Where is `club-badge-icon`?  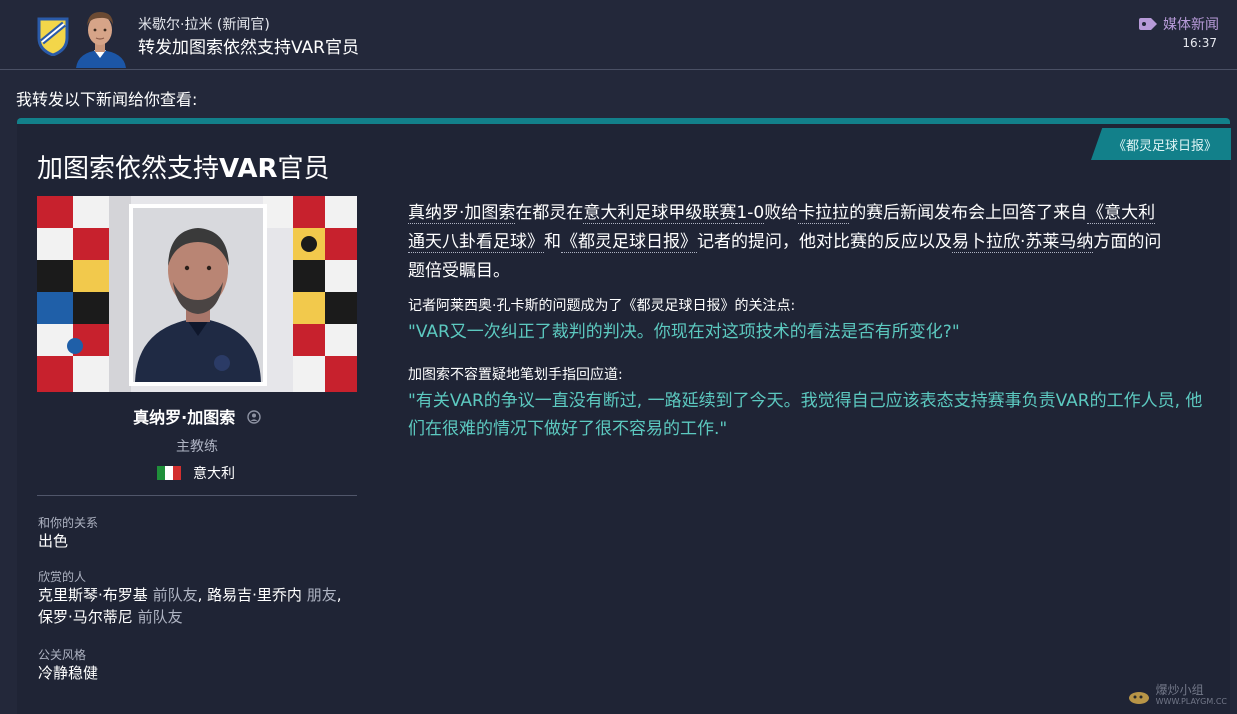
club-badge-icon is located at coordinates (53, 36).